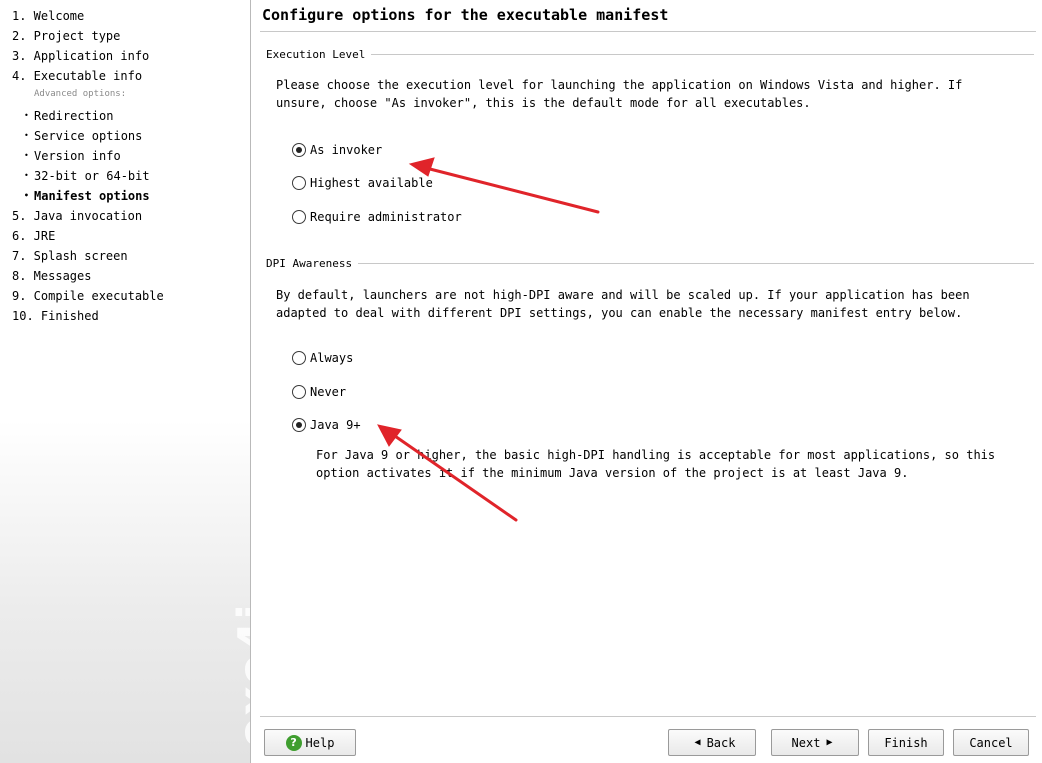  Describe the element at coordinates (371, 183) in the screenshot. I see `radio-label: Highest available` at that location.